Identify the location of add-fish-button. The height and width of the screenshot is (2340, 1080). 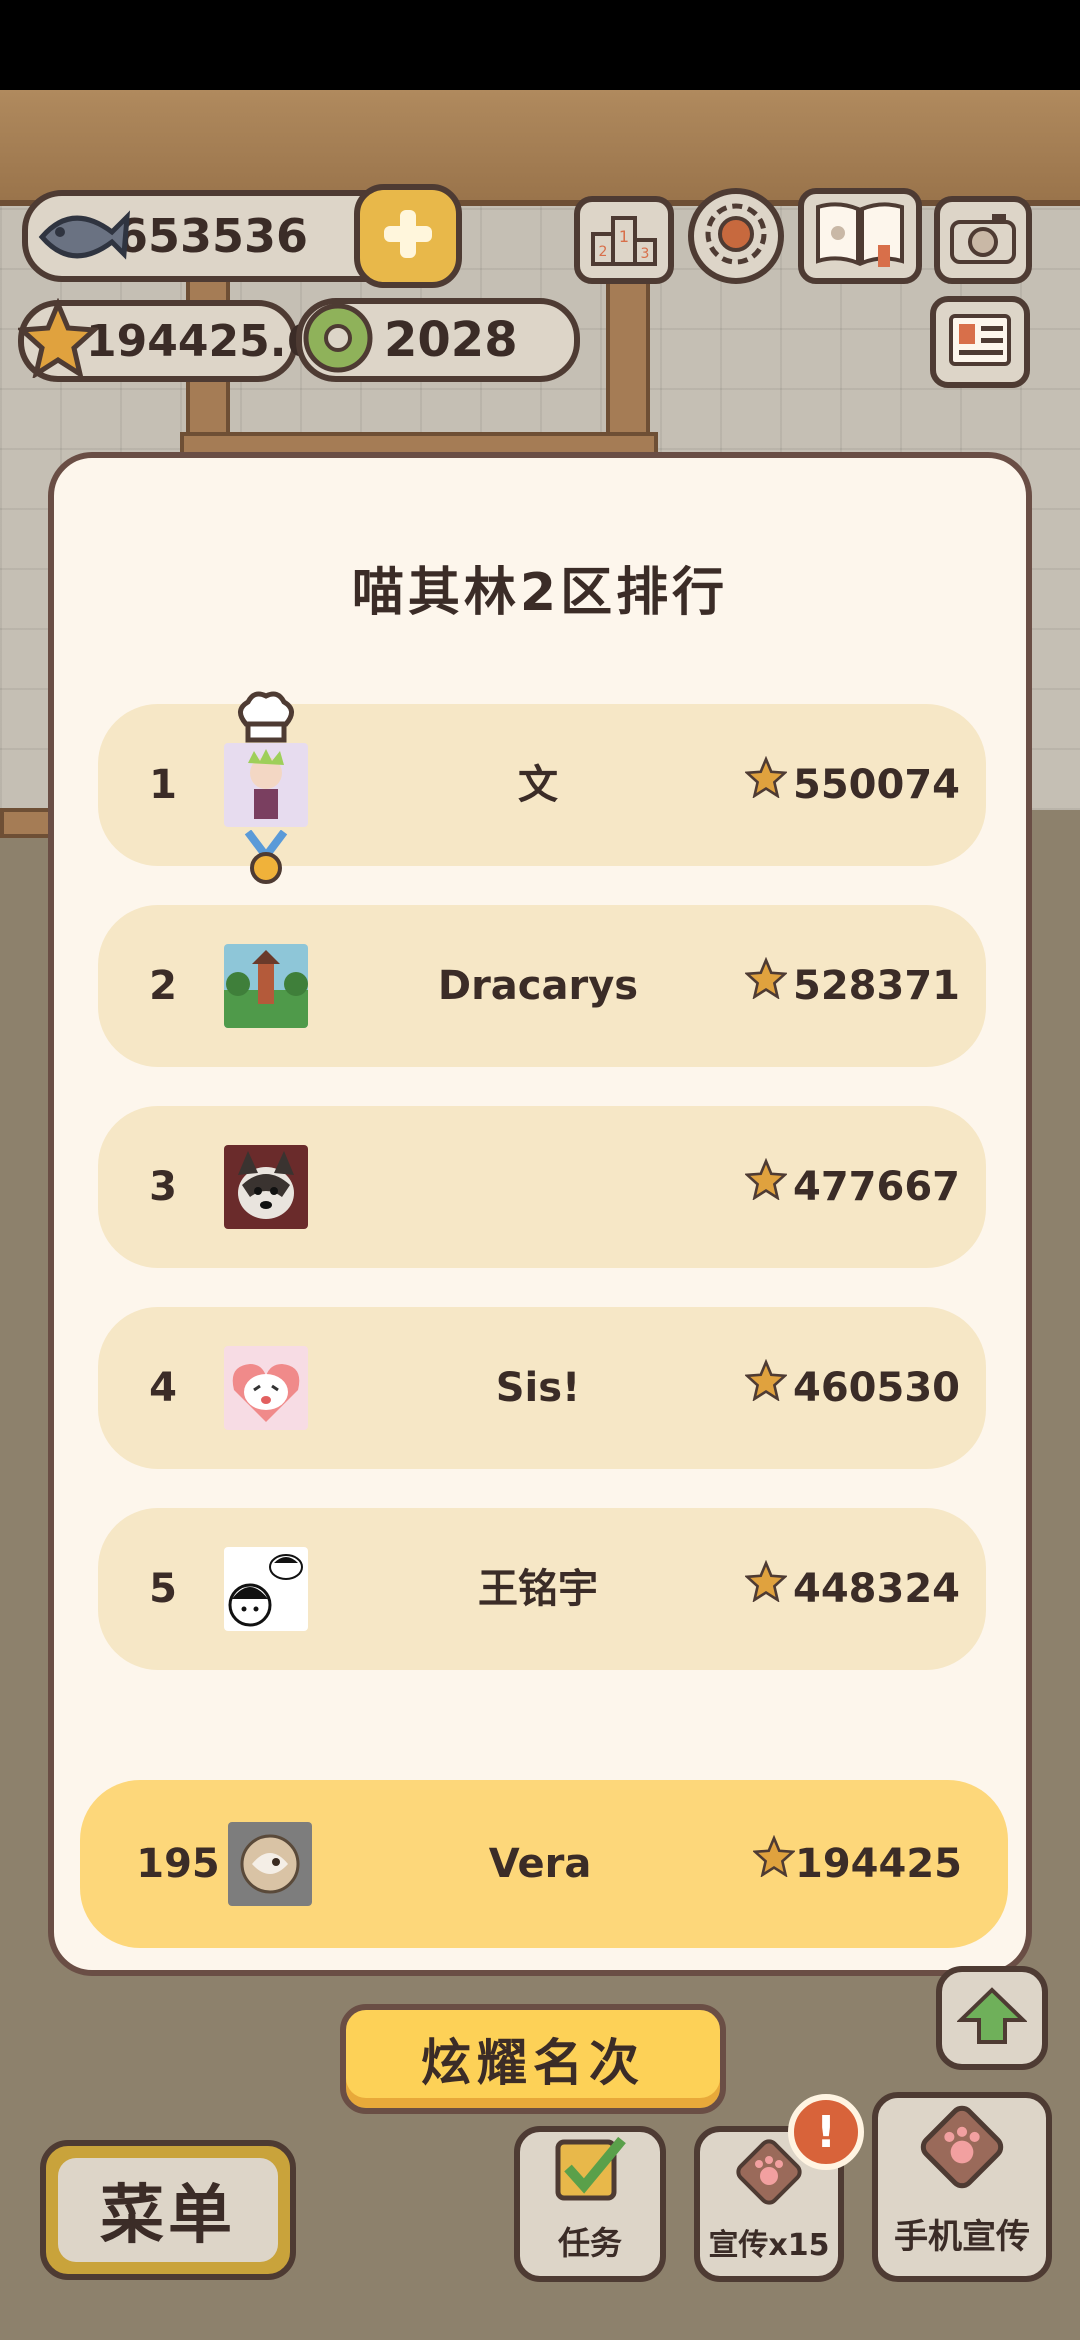
(408, 236).